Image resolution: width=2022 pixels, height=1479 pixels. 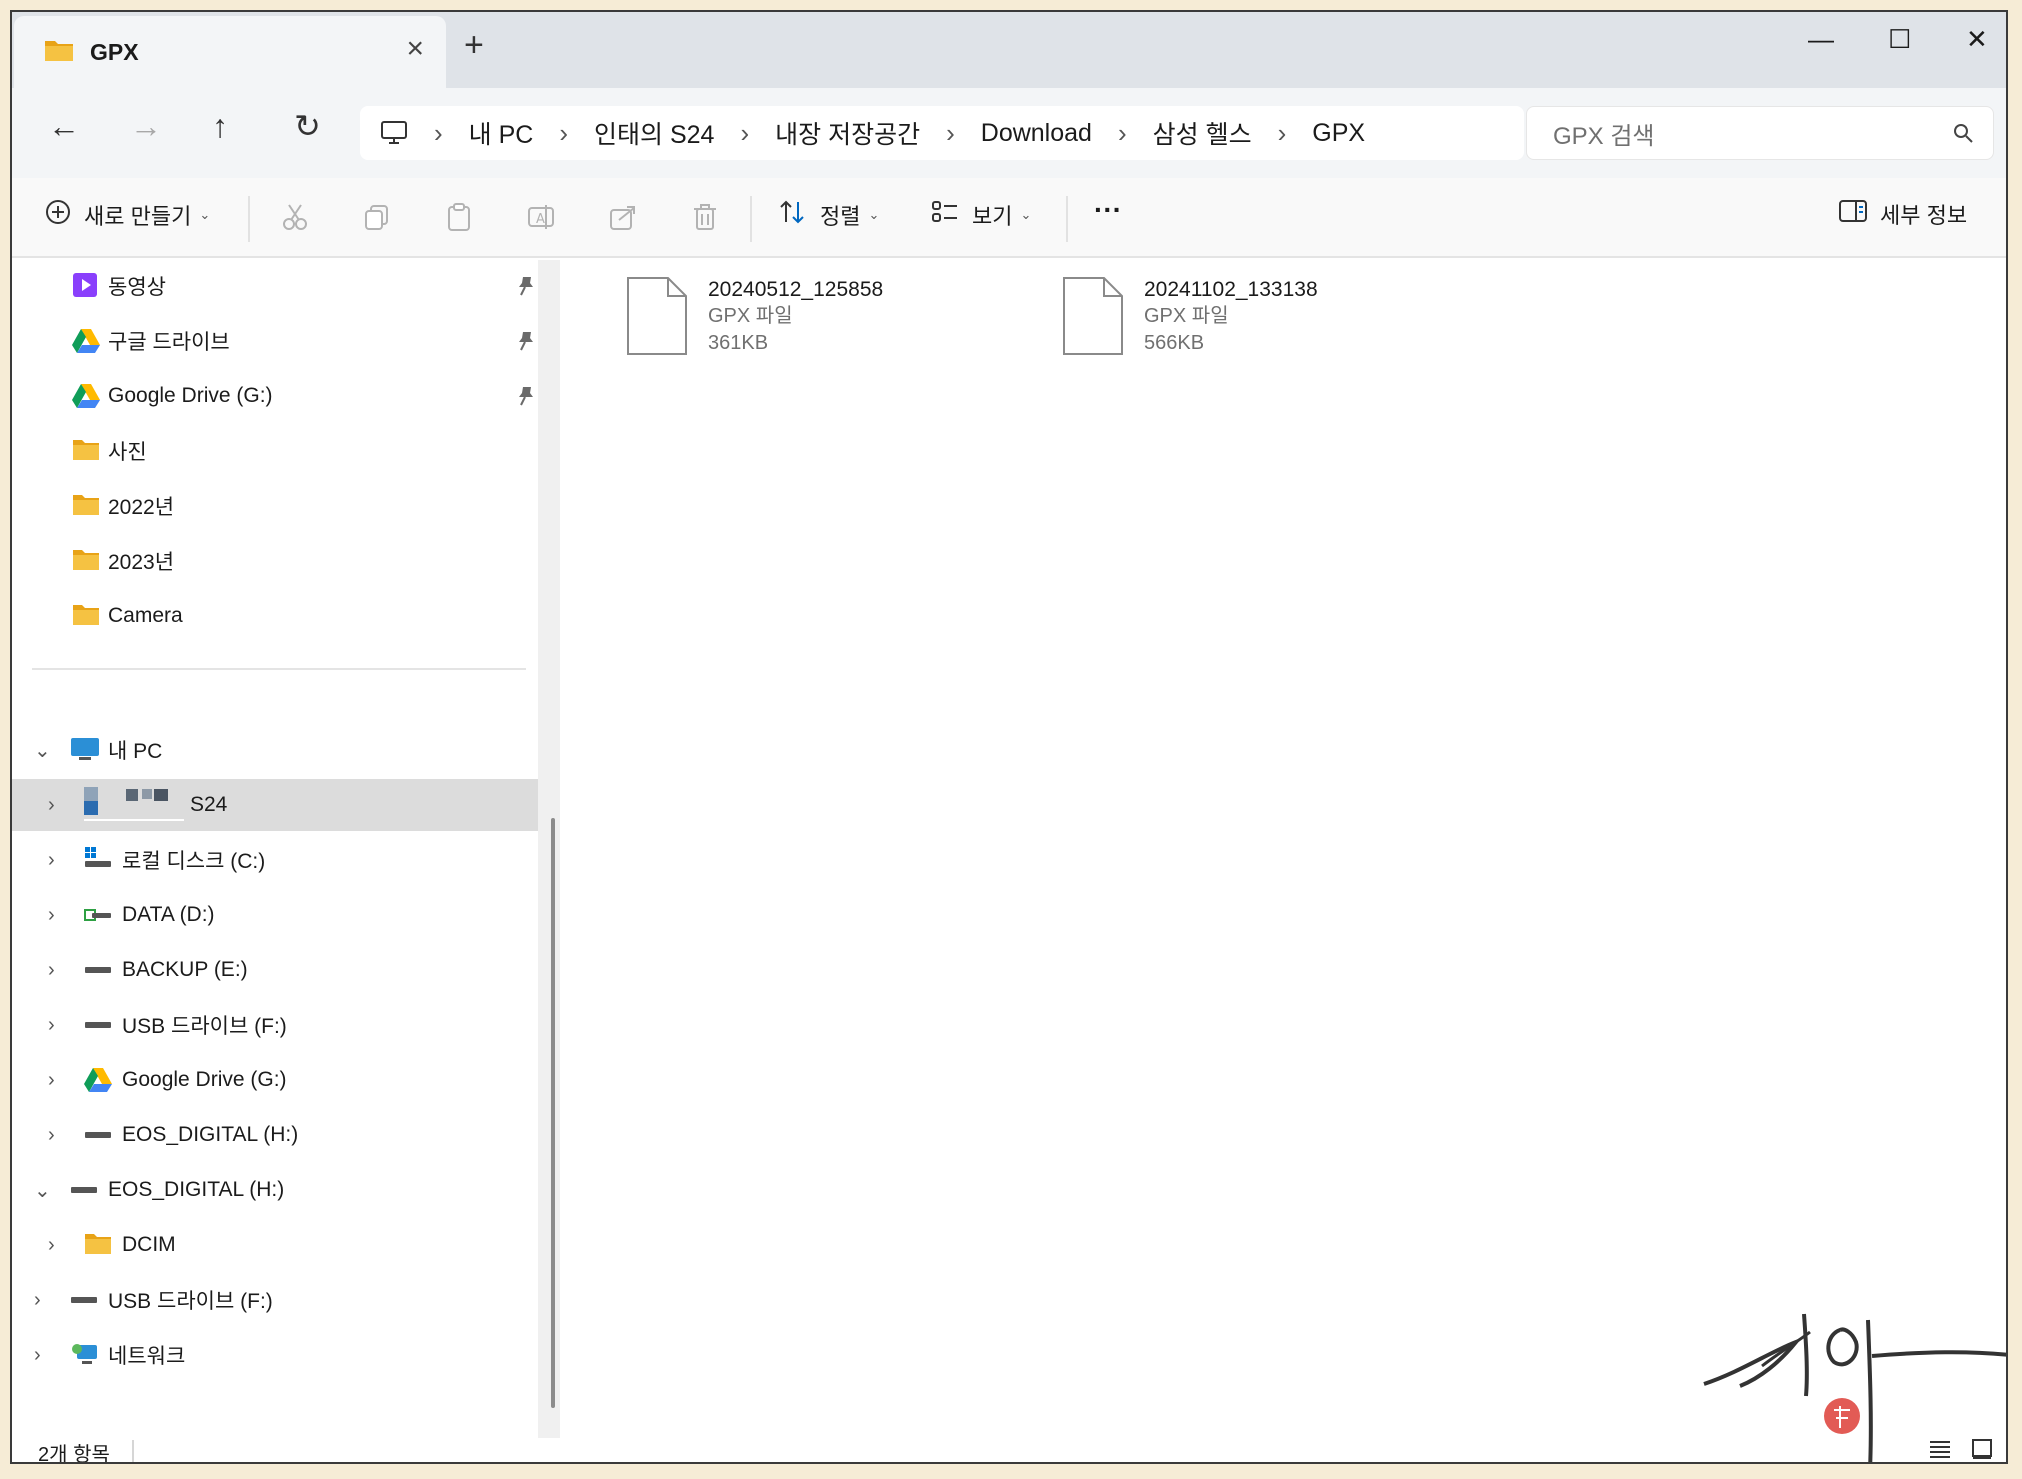 I want to click on sidebar-item-eos-digital-h: › EOS_DIGITAL (H:), so click(x=275, y=1135).